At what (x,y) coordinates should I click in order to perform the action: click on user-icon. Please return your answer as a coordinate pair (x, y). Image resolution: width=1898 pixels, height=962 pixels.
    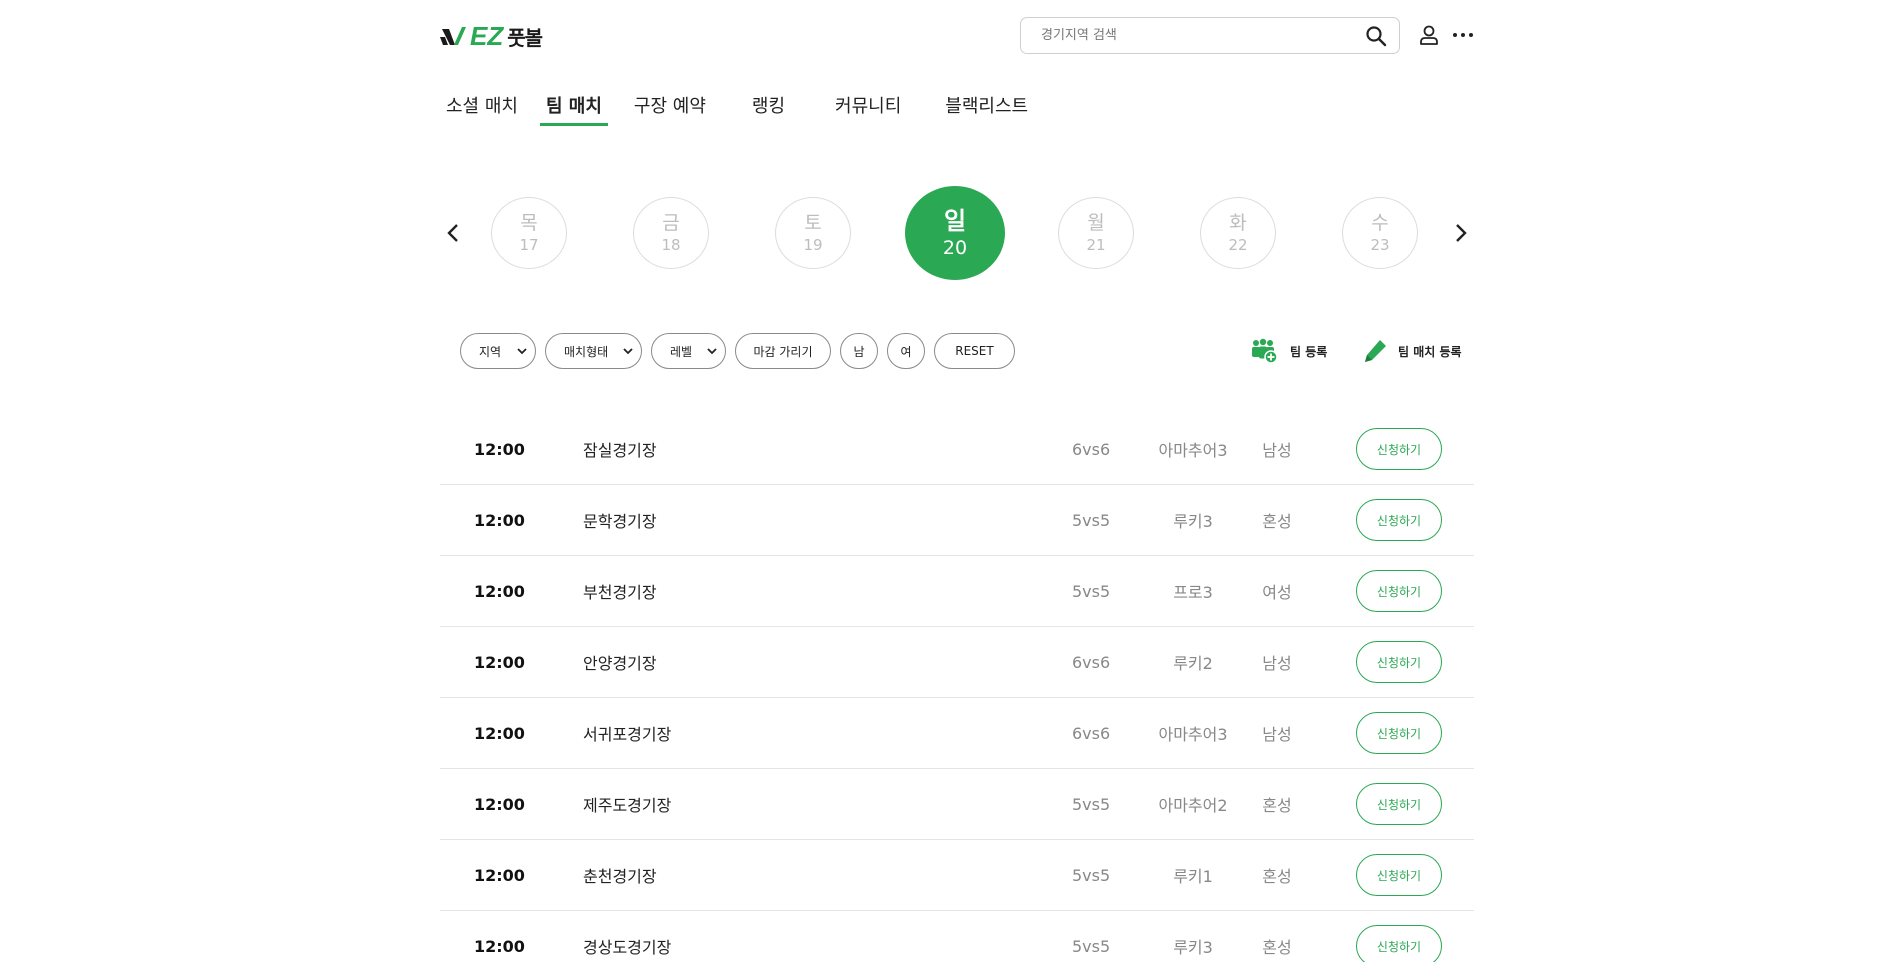
    Looking at the image, I should click on (1429, 35).